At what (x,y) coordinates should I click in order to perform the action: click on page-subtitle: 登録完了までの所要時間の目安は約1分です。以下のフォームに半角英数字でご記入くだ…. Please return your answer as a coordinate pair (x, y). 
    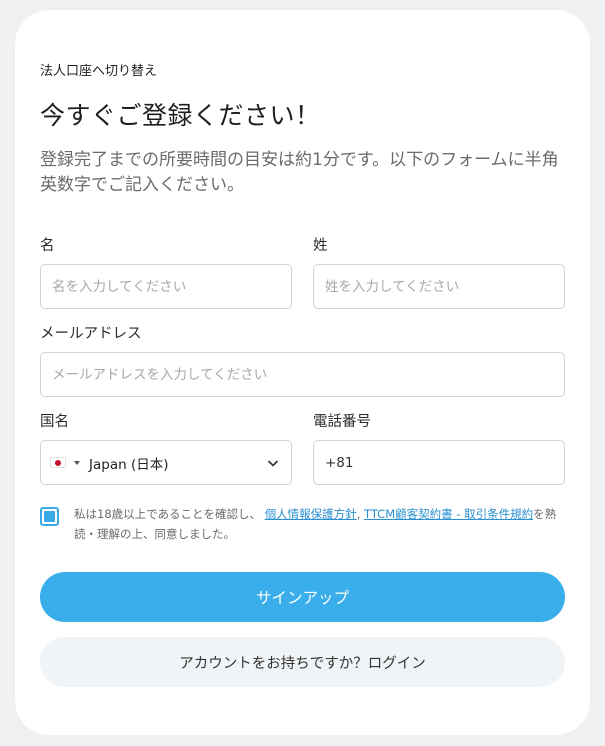
    Looking at the image, I should click on (299, 172).